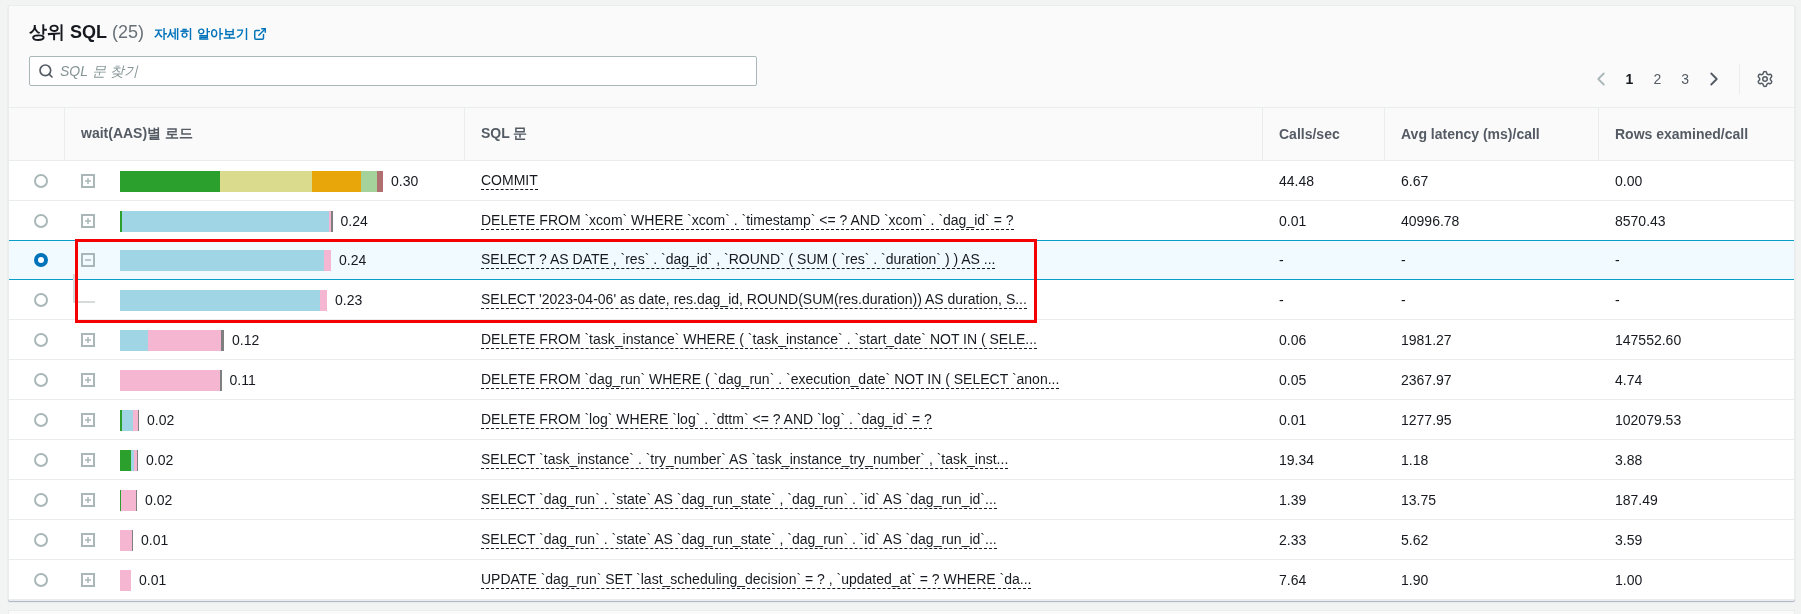  Describe the element at coordinates (1685, 79) in the screenshot. I see `page-button: 3` at that location.